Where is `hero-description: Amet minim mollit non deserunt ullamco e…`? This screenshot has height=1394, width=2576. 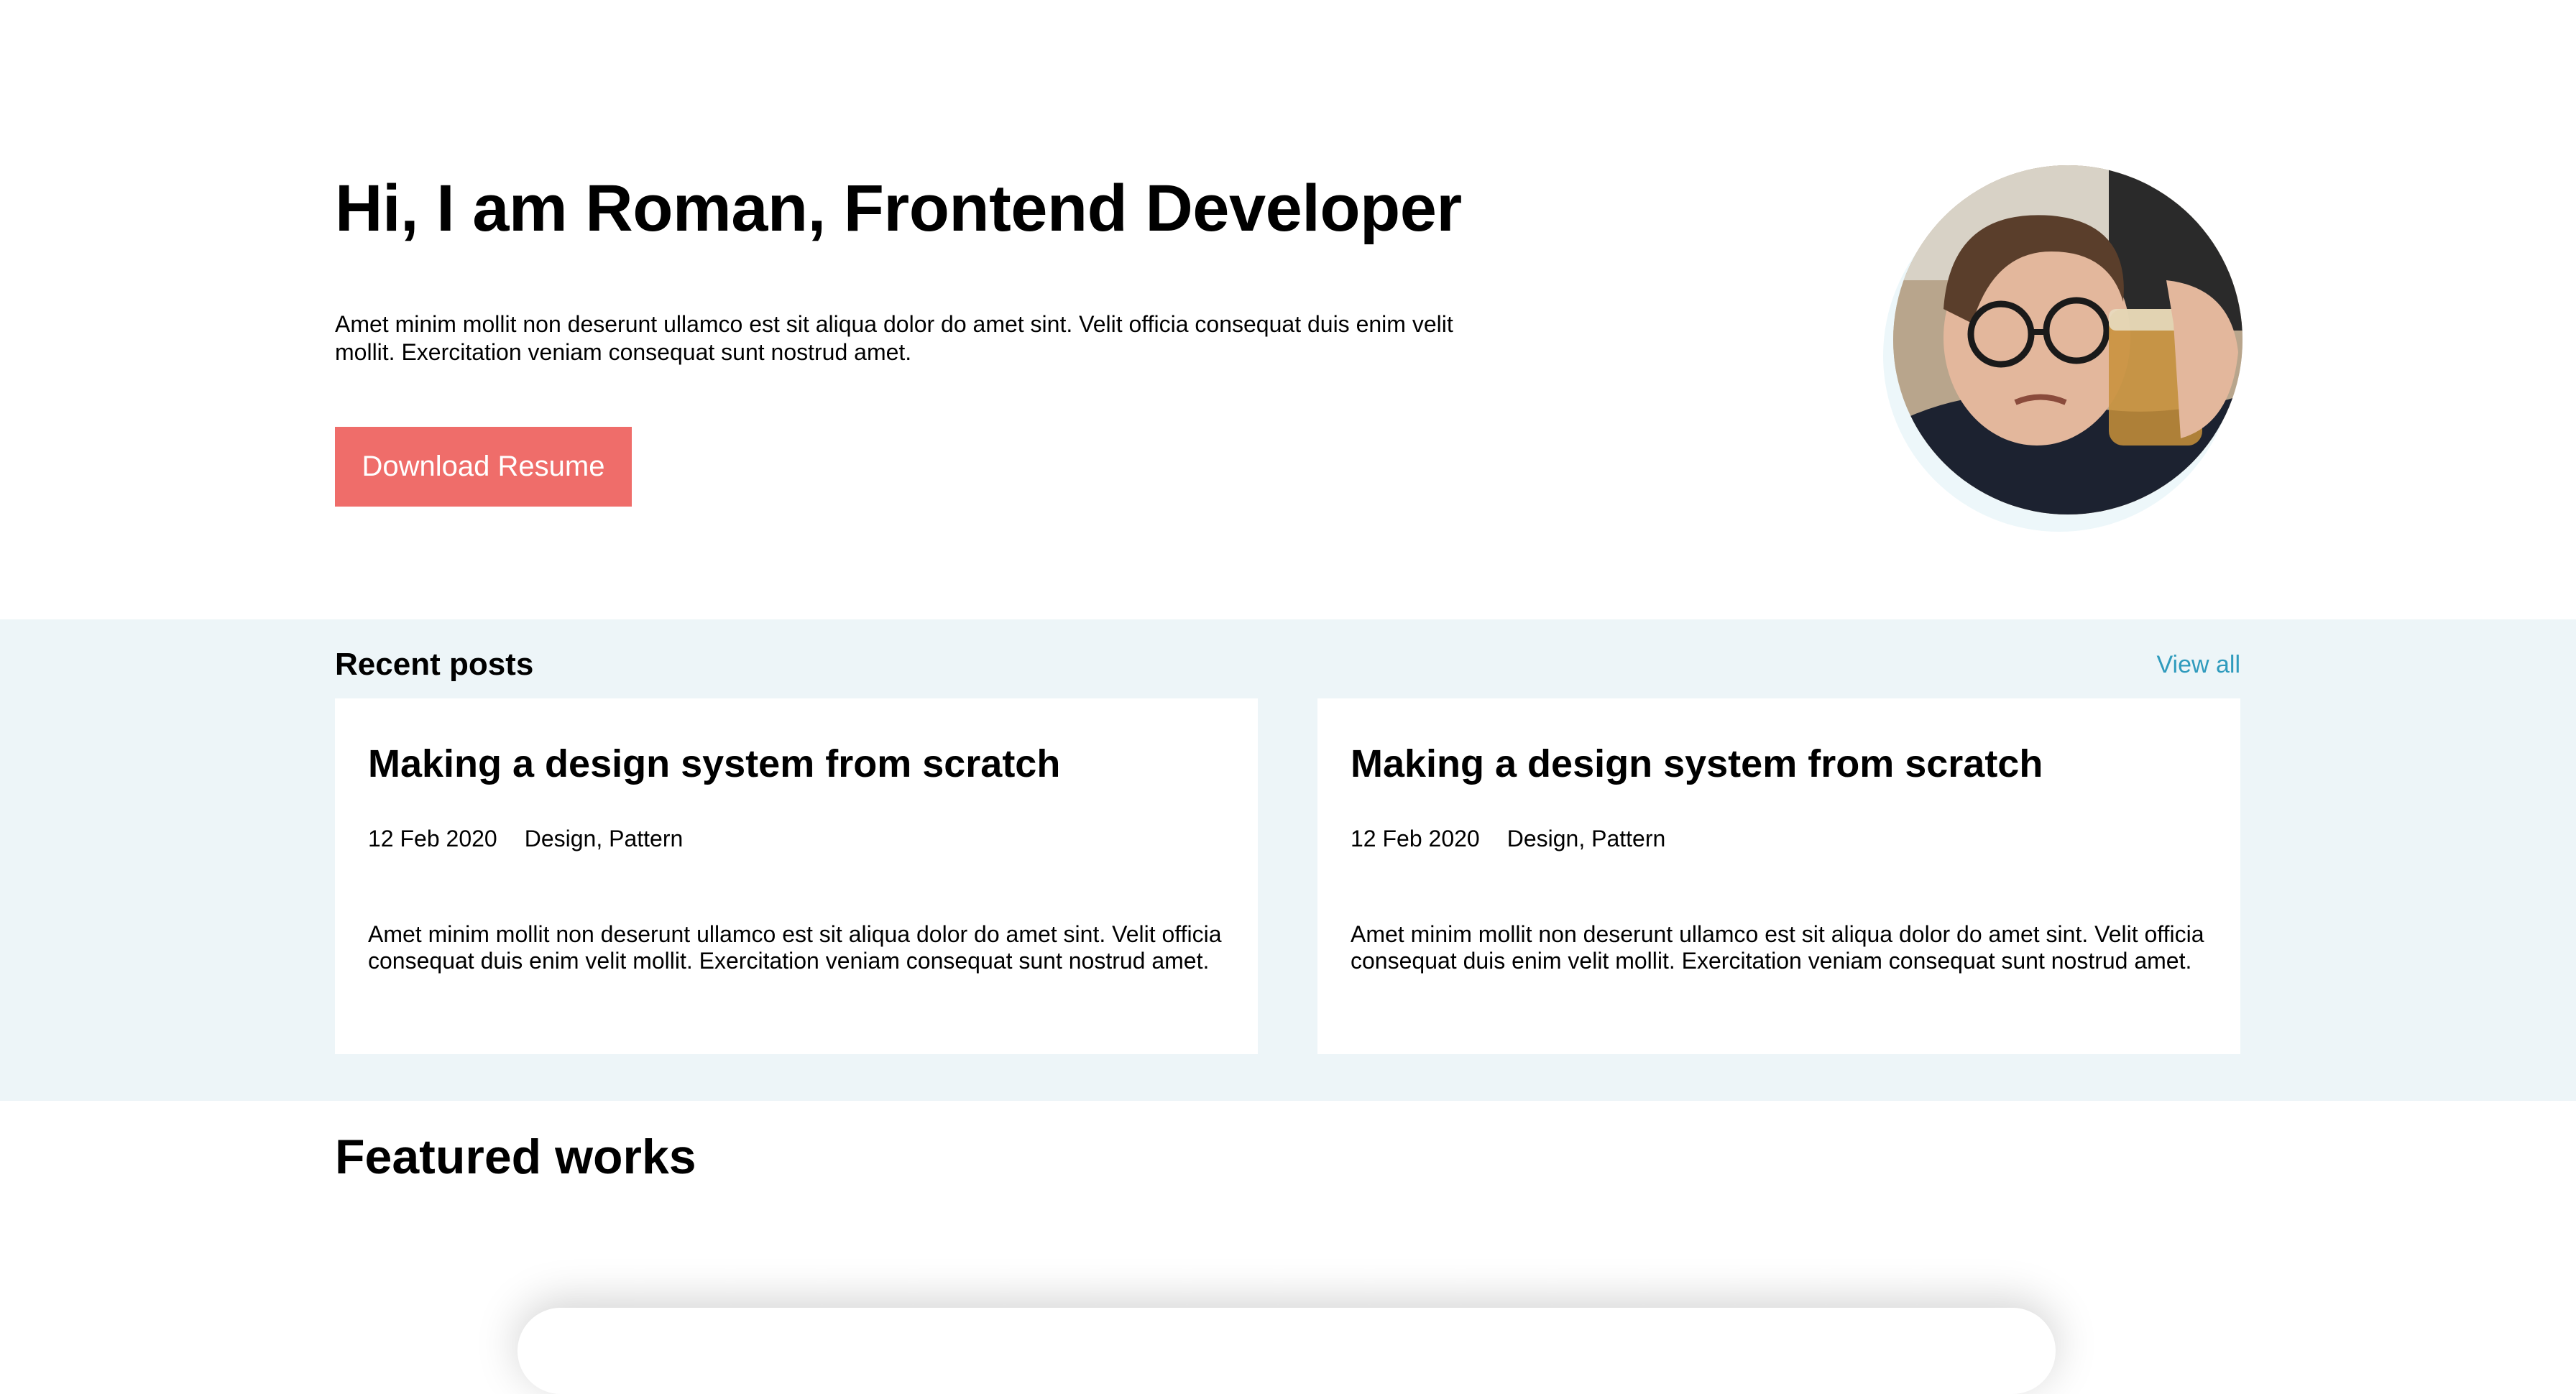
hero-description: Amet minim mollit non deserunt ullamco e… is located at coordinates (894, 338).